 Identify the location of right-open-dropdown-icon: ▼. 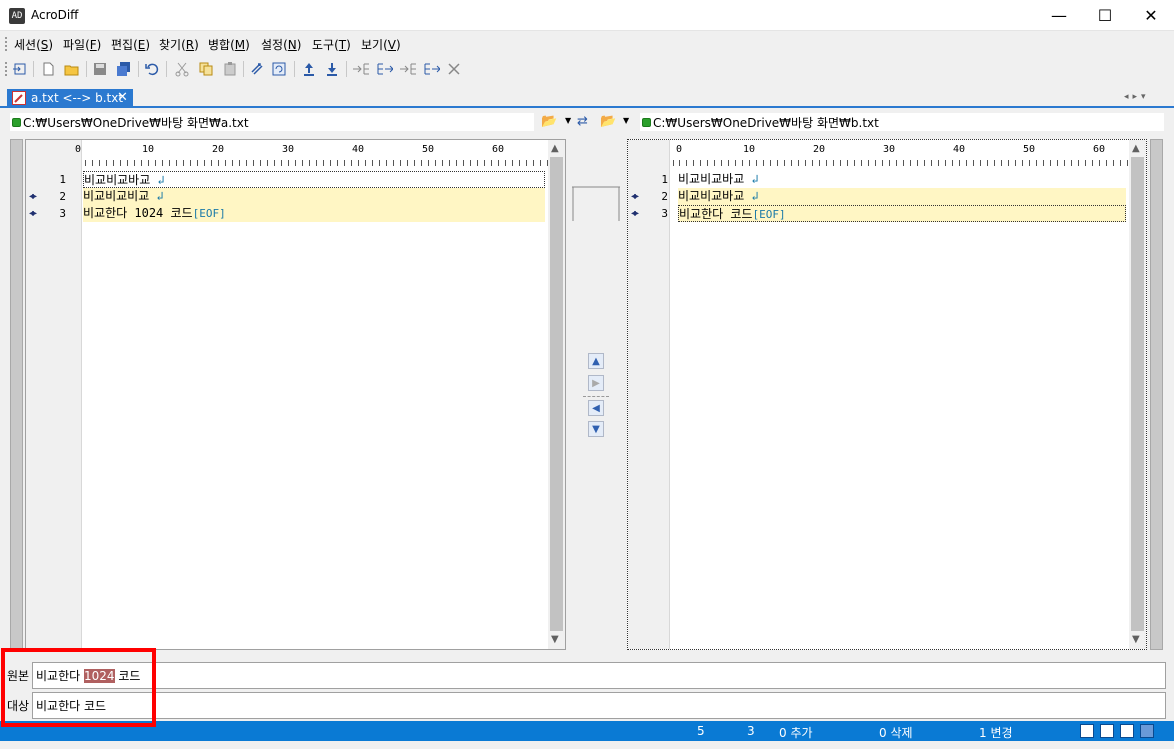
(626, 120).